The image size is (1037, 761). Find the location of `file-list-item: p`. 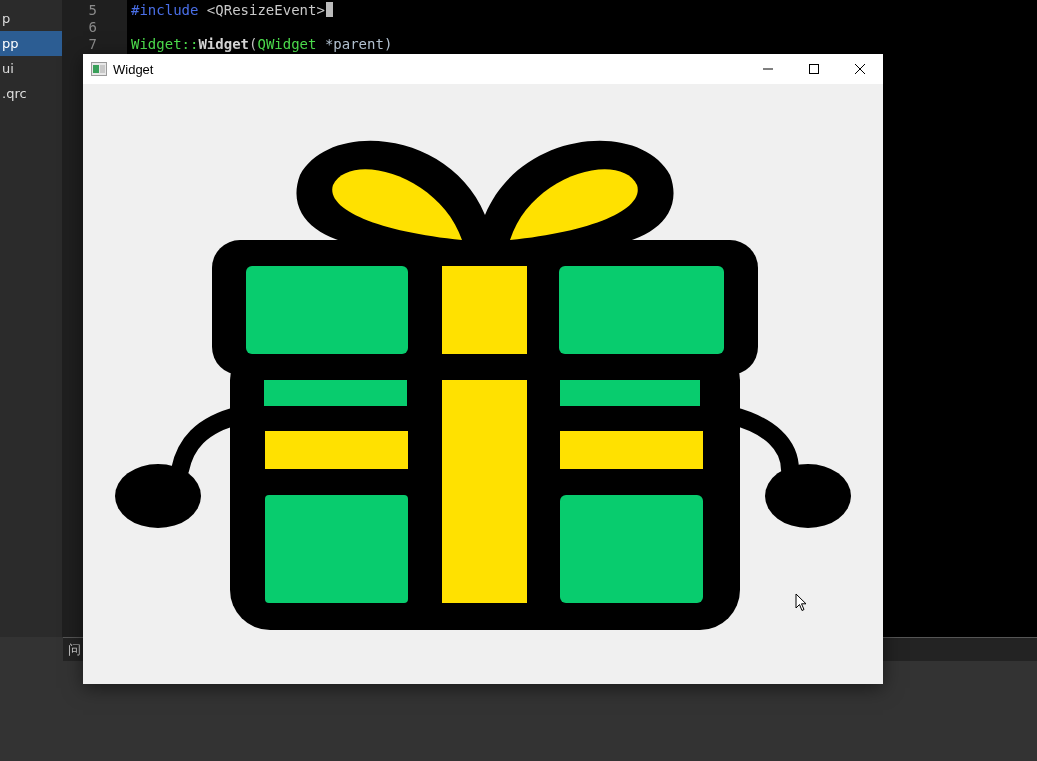

file-list-item: p is located at coordinates (31, 18).